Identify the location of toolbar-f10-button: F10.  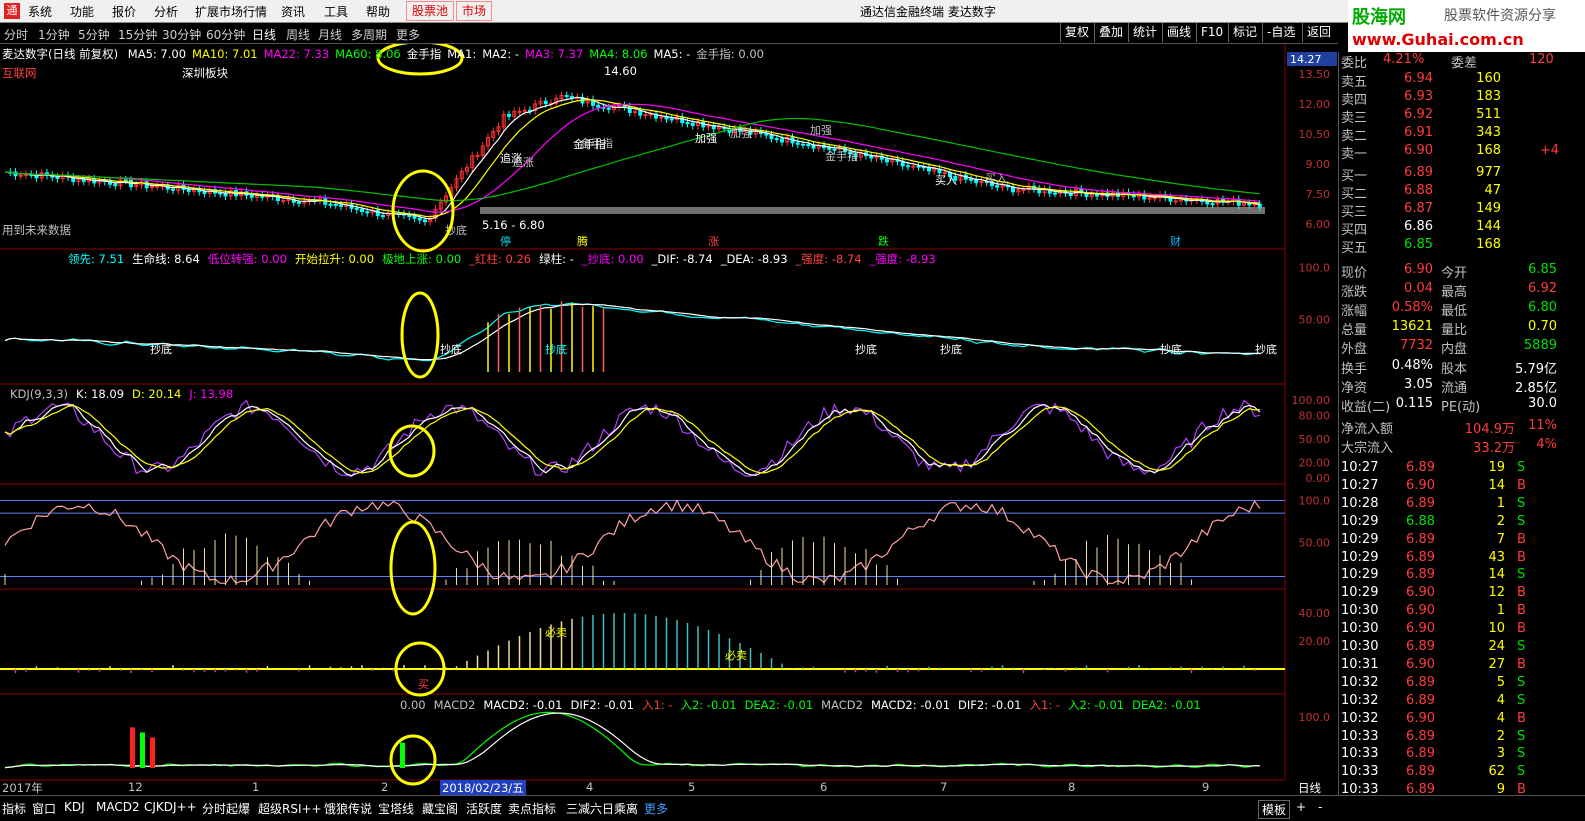
(1212, 32).